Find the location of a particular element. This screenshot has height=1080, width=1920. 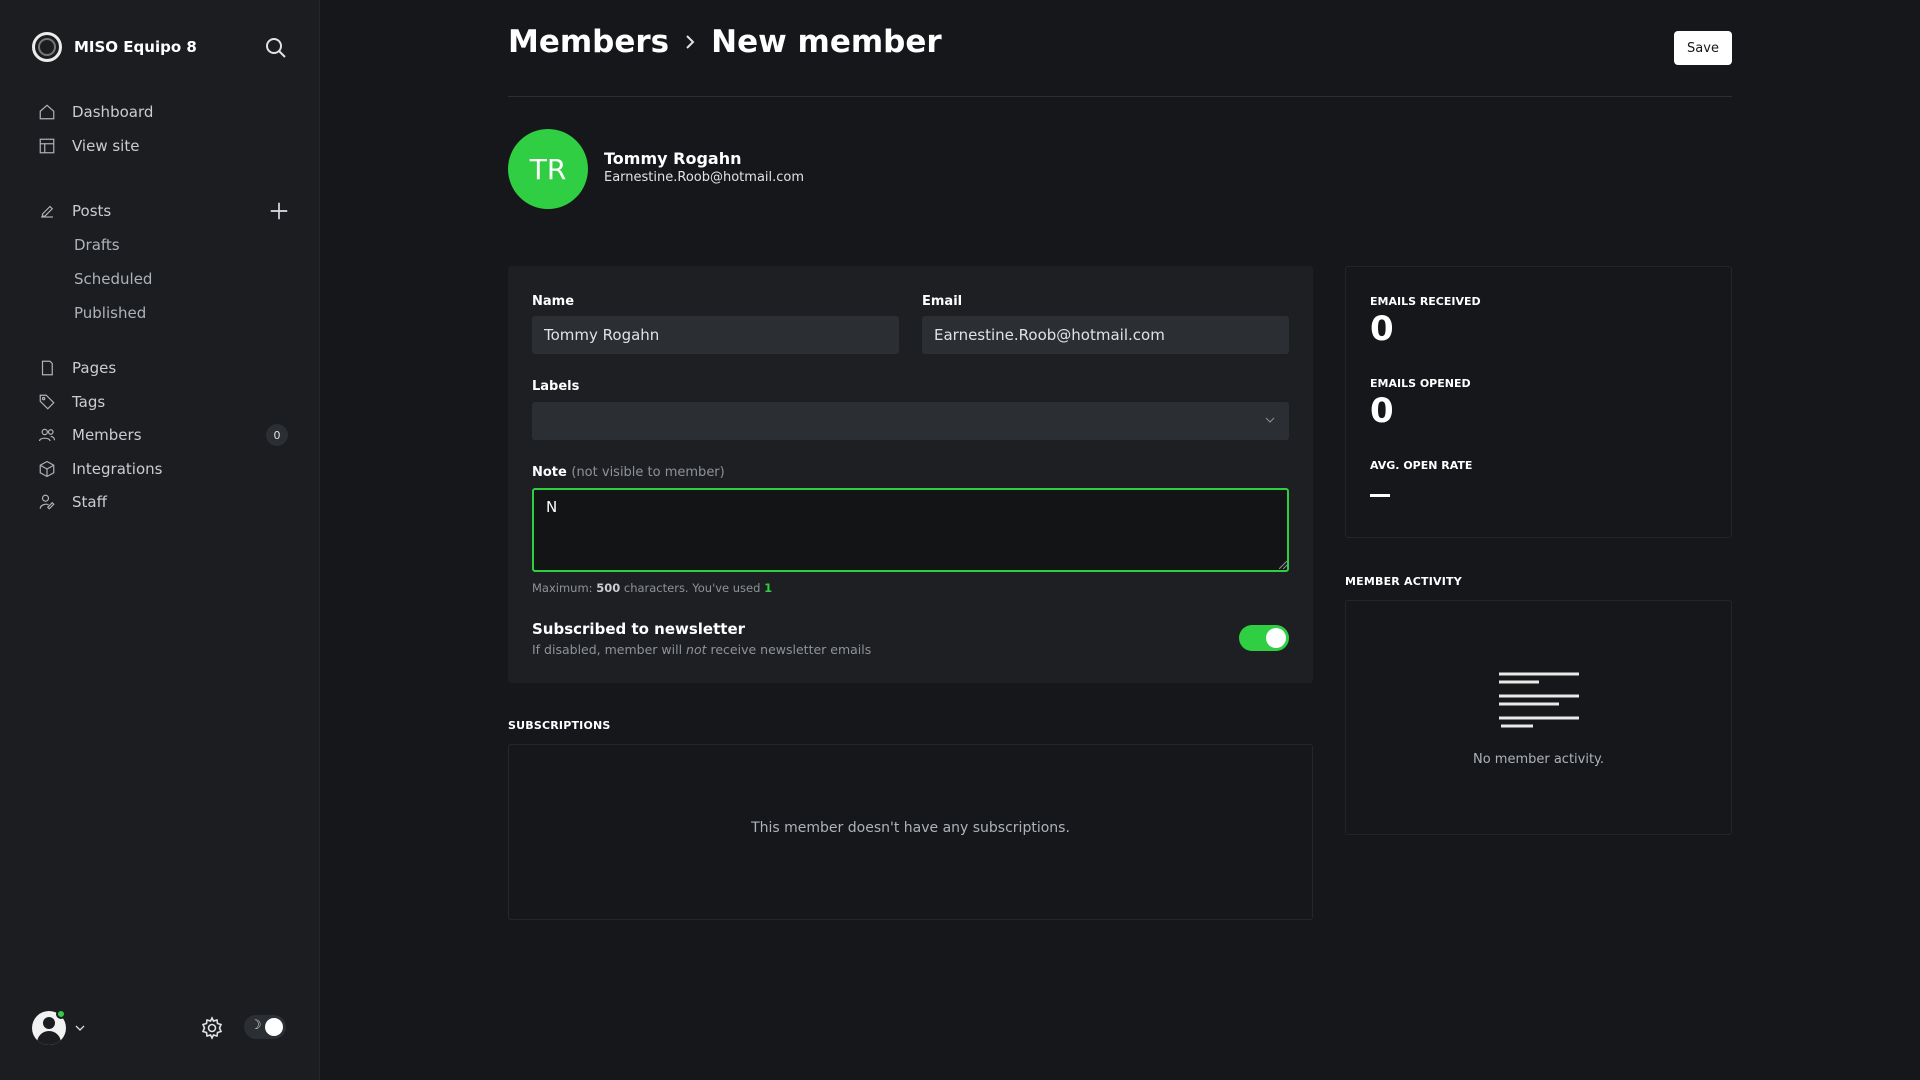

sidebar-item-published: Published is located at coordinates (110, 313).